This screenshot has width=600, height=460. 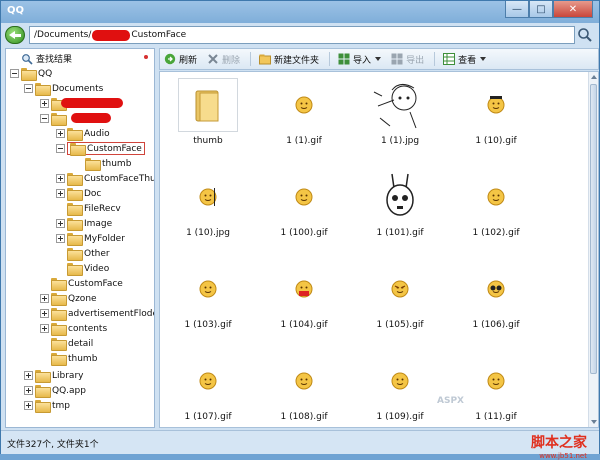 What do you see at coordinates (53, 445) in the screenshot?
I see `status-text: 文件327个, 文件夹1个` at bounding box center [53, 445].